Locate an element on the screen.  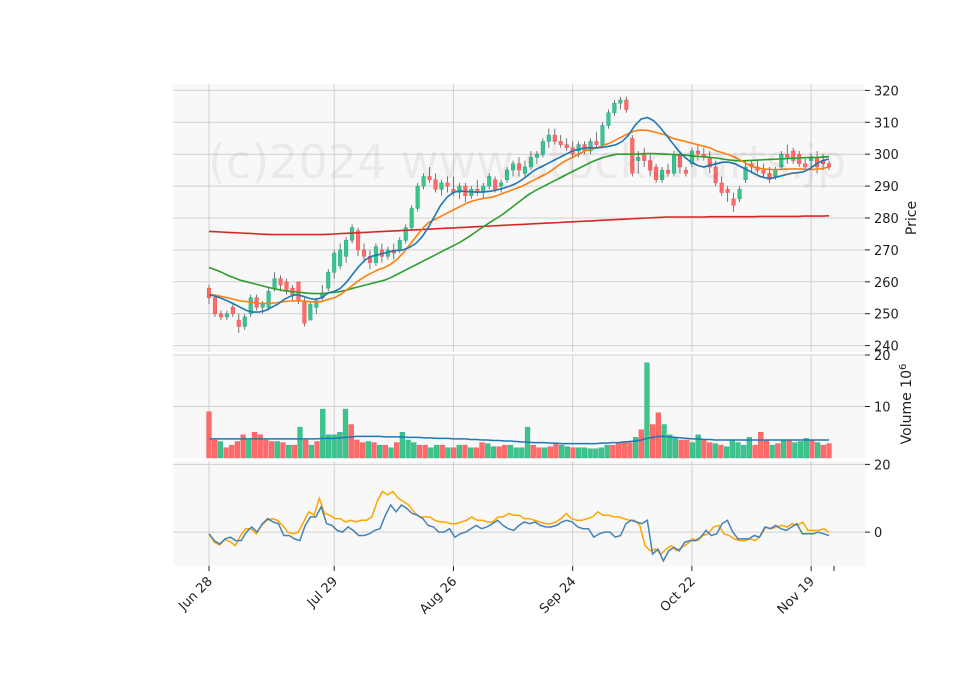
price-tick-label: 290 is located at coordinates (886, 187).